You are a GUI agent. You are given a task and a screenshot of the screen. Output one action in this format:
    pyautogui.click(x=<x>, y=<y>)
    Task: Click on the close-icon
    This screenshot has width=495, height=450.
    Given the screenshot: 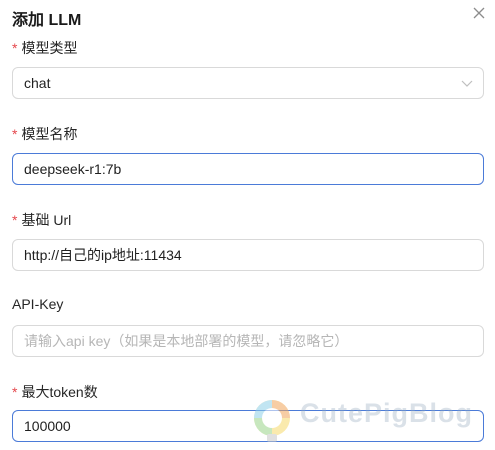 What is the action you would take?
    pyautogui.click(x=479, y=13)
    